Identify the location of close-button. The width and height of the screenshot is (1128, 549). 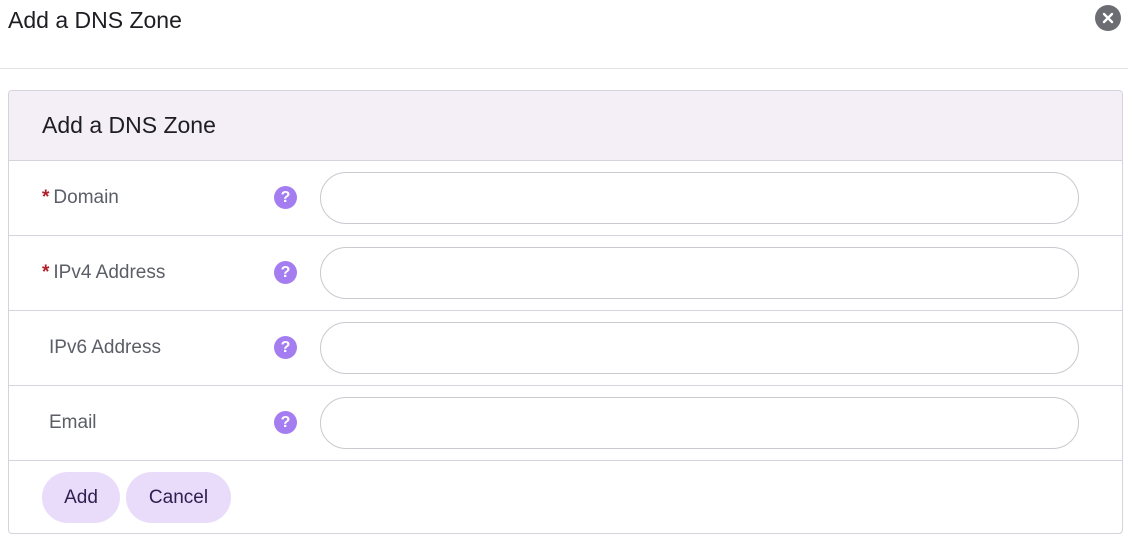
(1108, 18).